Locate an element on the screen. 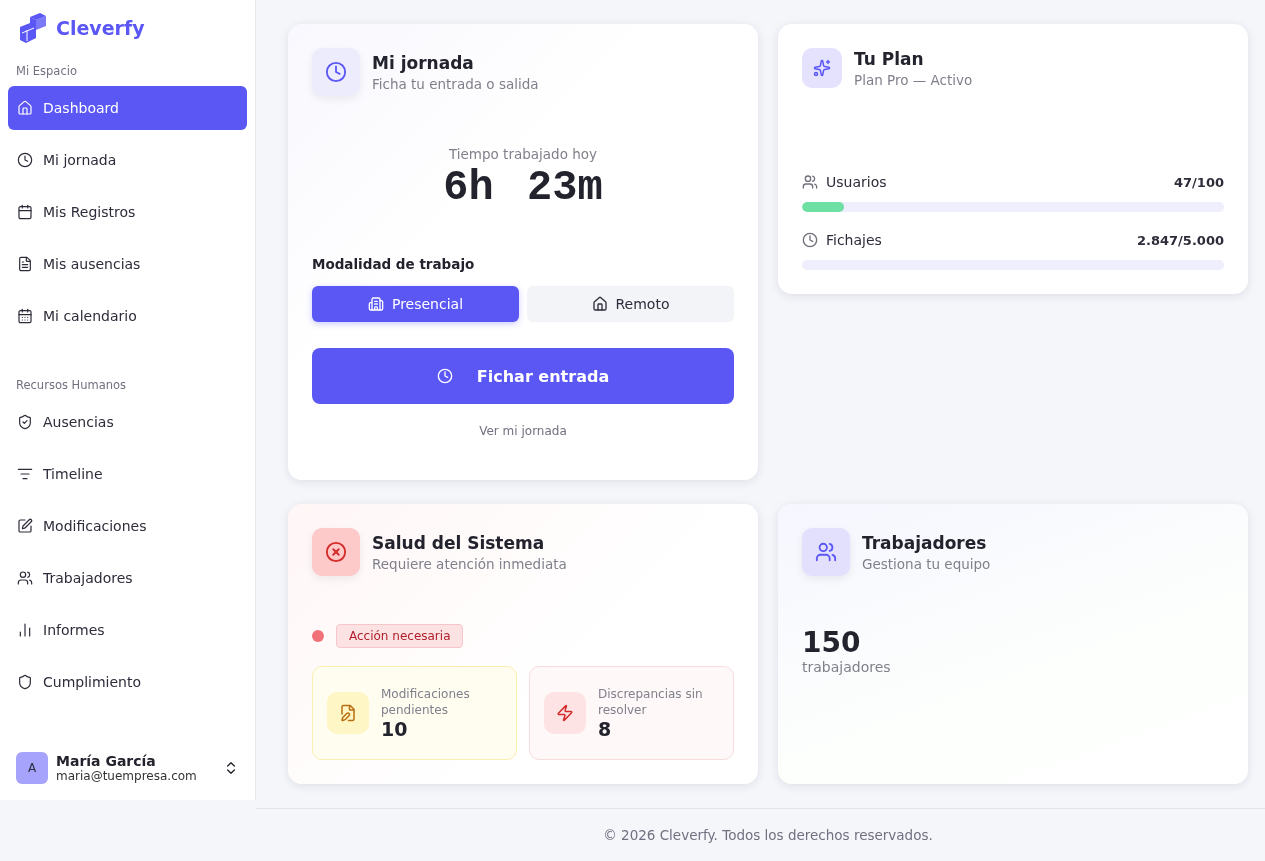  error-icon is located at coordinates (336, 552).